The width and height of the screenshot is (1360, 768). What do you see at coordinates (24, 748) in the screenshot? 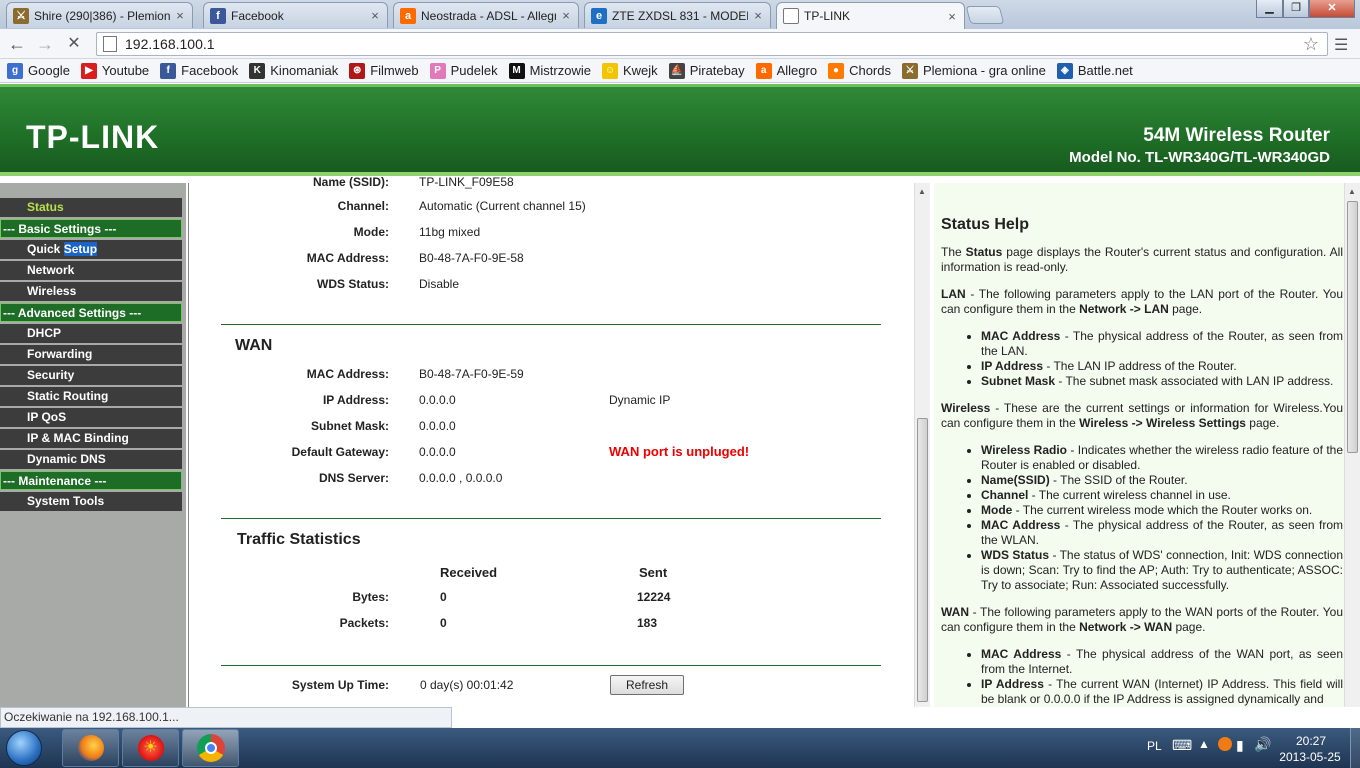
I see `start-button` at bounding box center [24, 748].